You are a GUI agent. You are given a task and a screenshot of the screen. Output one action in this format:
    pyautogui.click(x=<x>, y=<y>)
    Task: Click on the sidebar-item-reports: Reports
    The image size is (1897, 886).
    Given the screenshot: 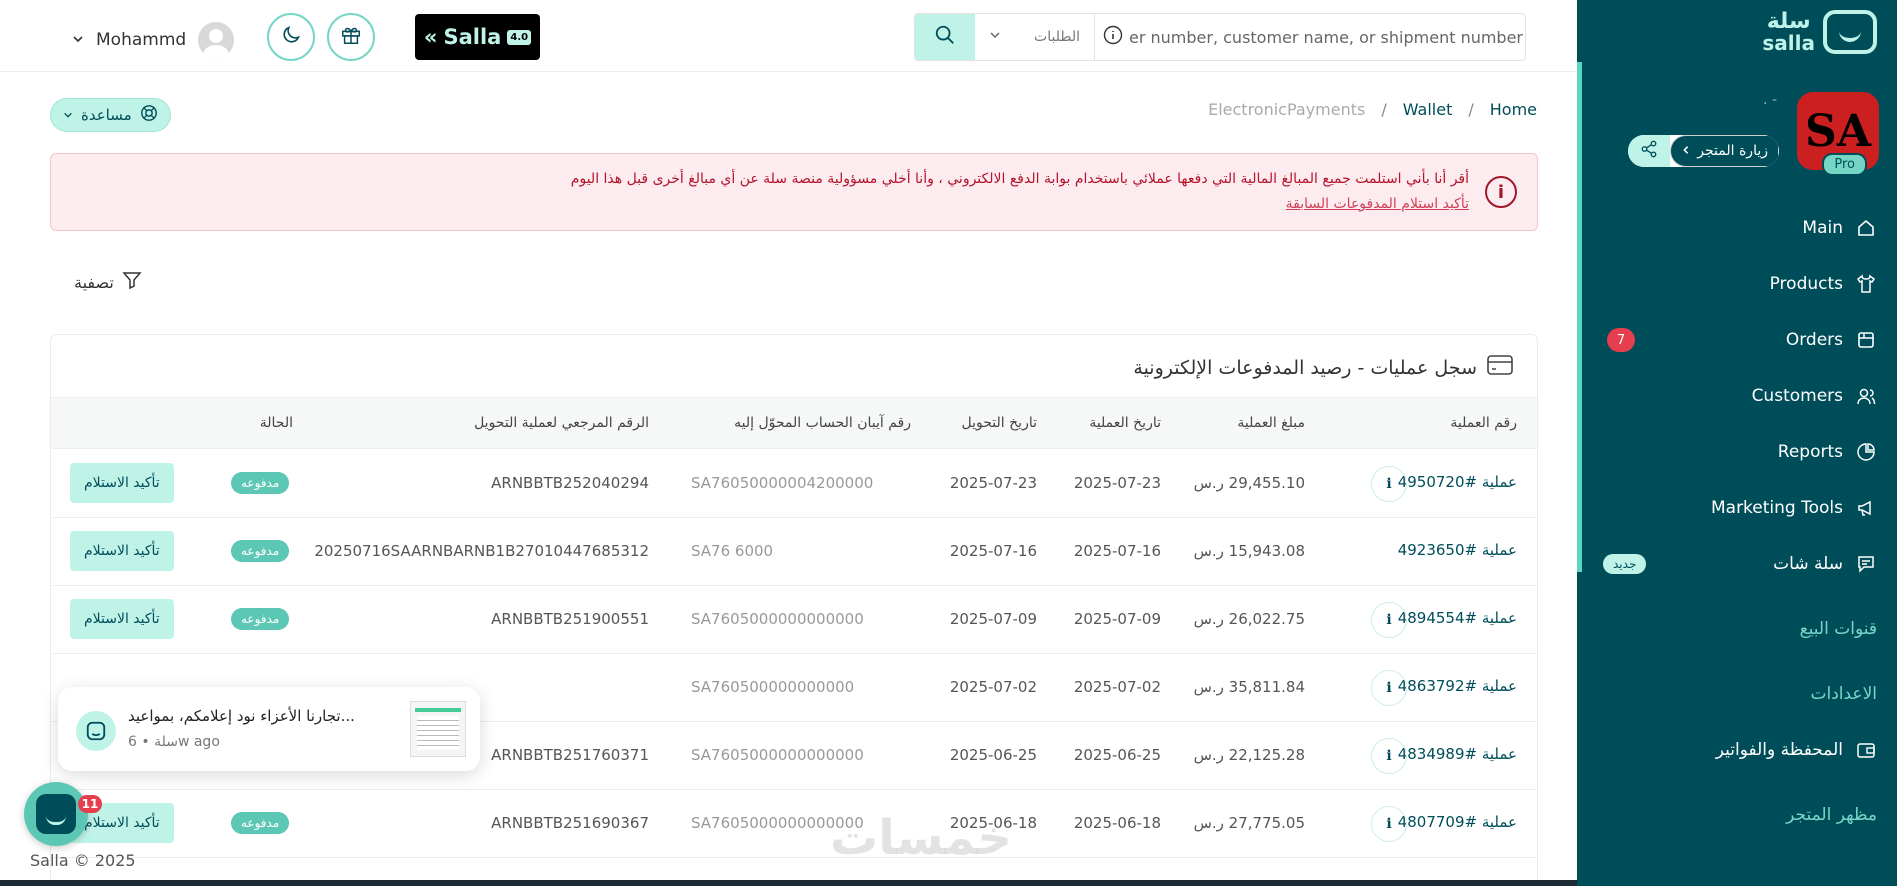 What is the action you would take?
    pyautogui.click(x=1737, y=452)
    